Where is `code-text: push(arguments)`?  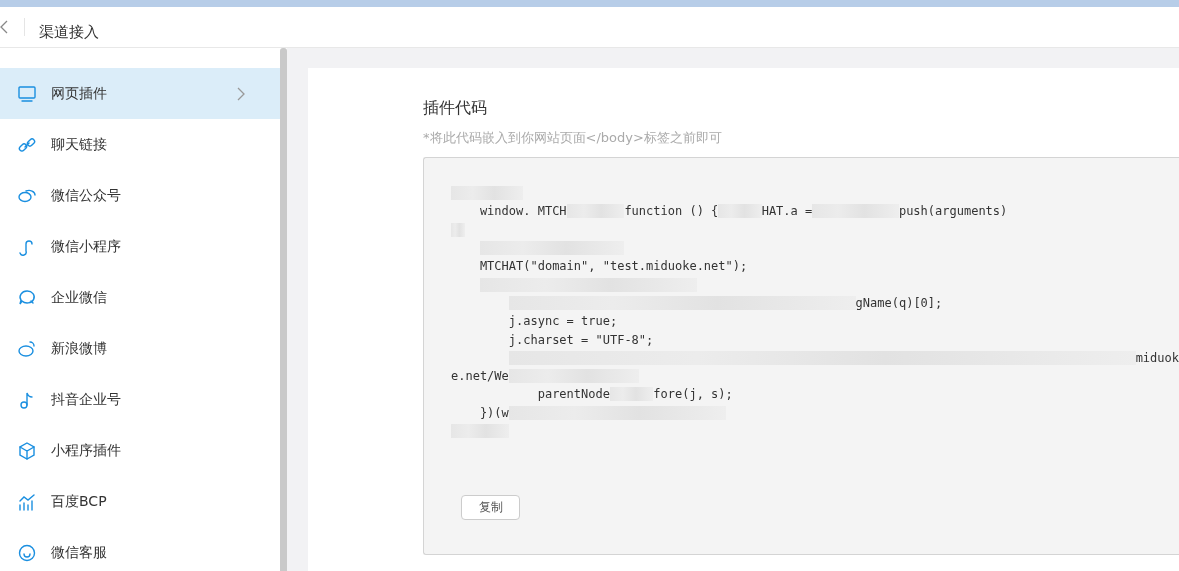
code-text: push(arguments) is located at coordinates (953, 211).